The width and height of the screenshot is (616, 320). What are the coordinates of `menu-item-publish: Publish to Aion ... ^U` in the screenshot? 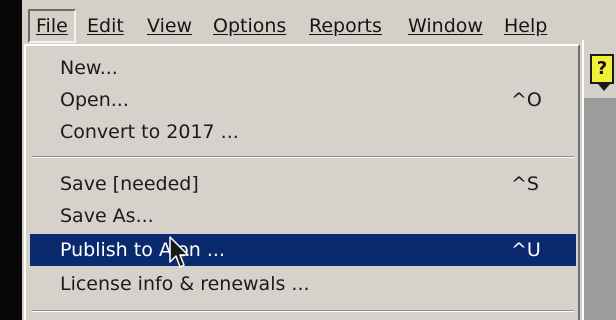 It's located at (303, 250).